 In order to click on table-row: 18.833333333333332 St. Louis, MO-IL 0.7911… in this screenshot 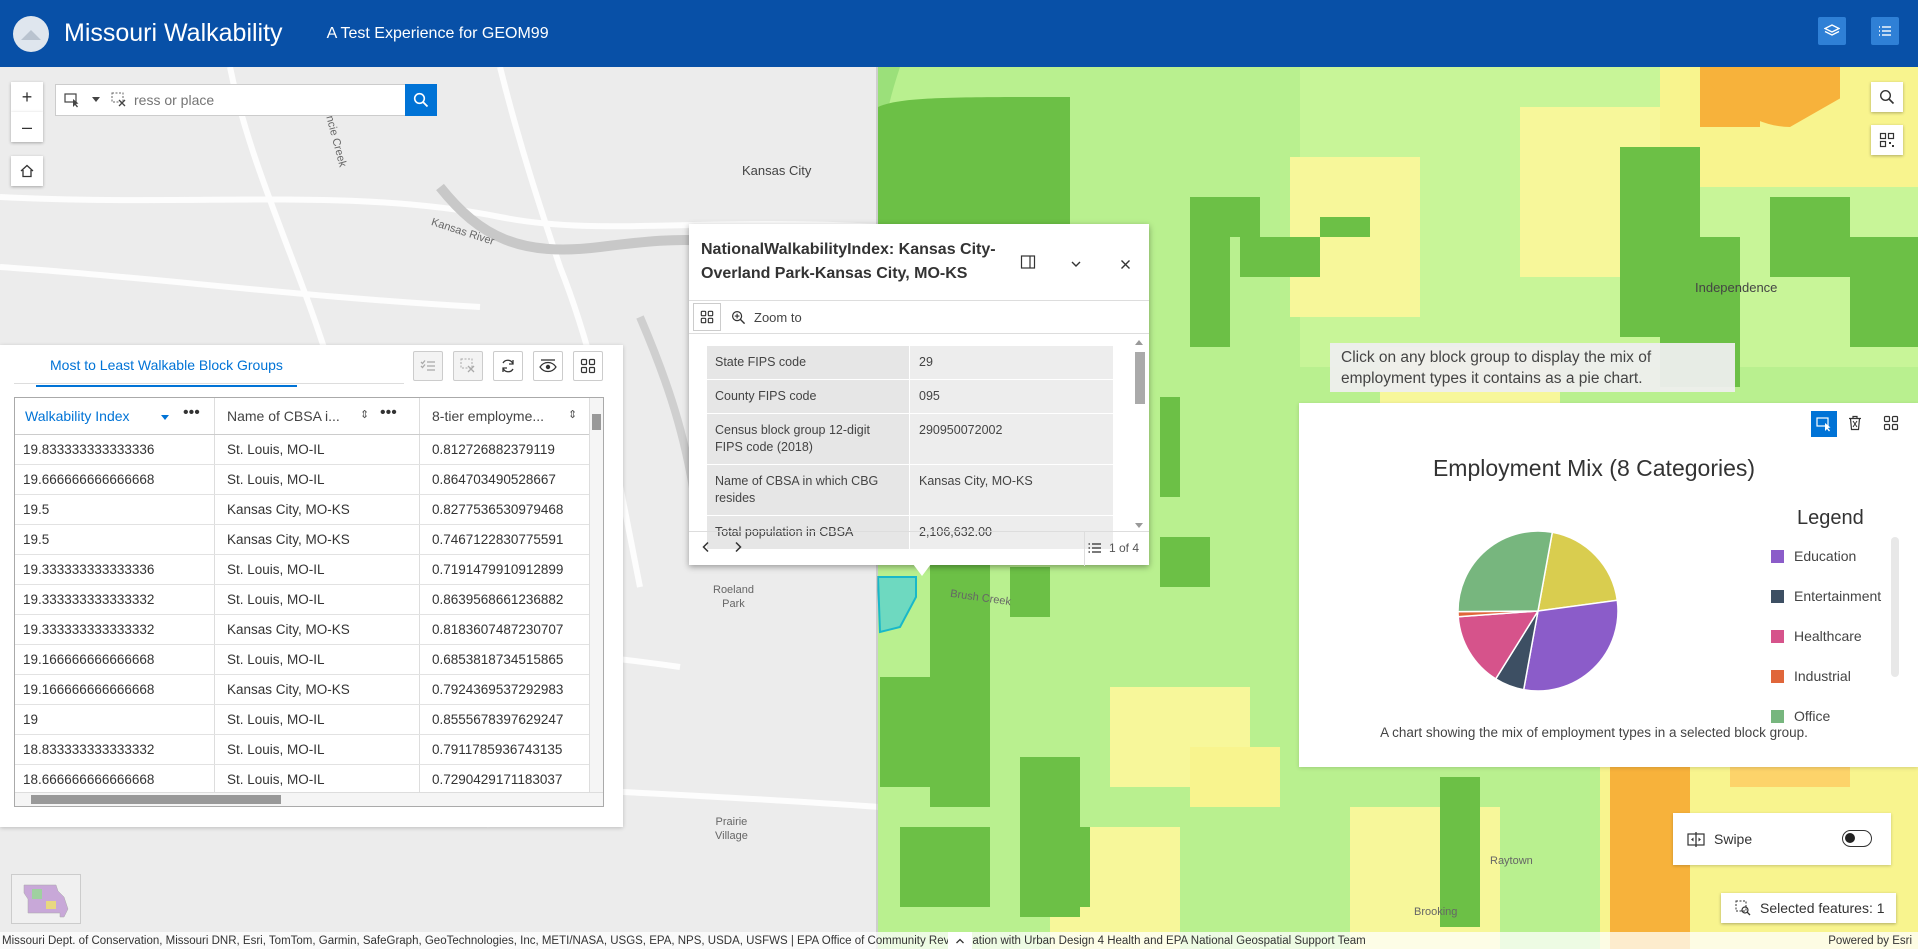, I will do `click(309, 750)`.